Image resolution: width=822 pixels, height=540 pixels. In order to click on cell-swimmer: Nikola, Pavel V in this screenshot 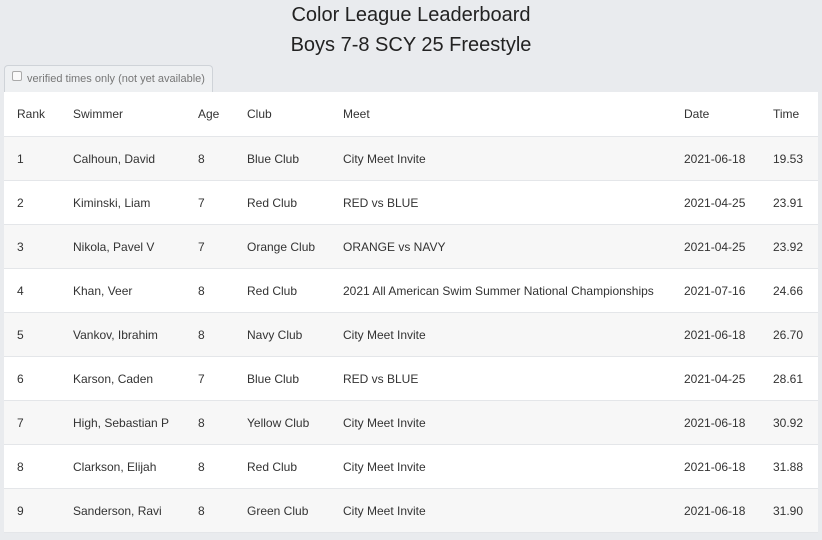, I will do `click(135, 246)`.